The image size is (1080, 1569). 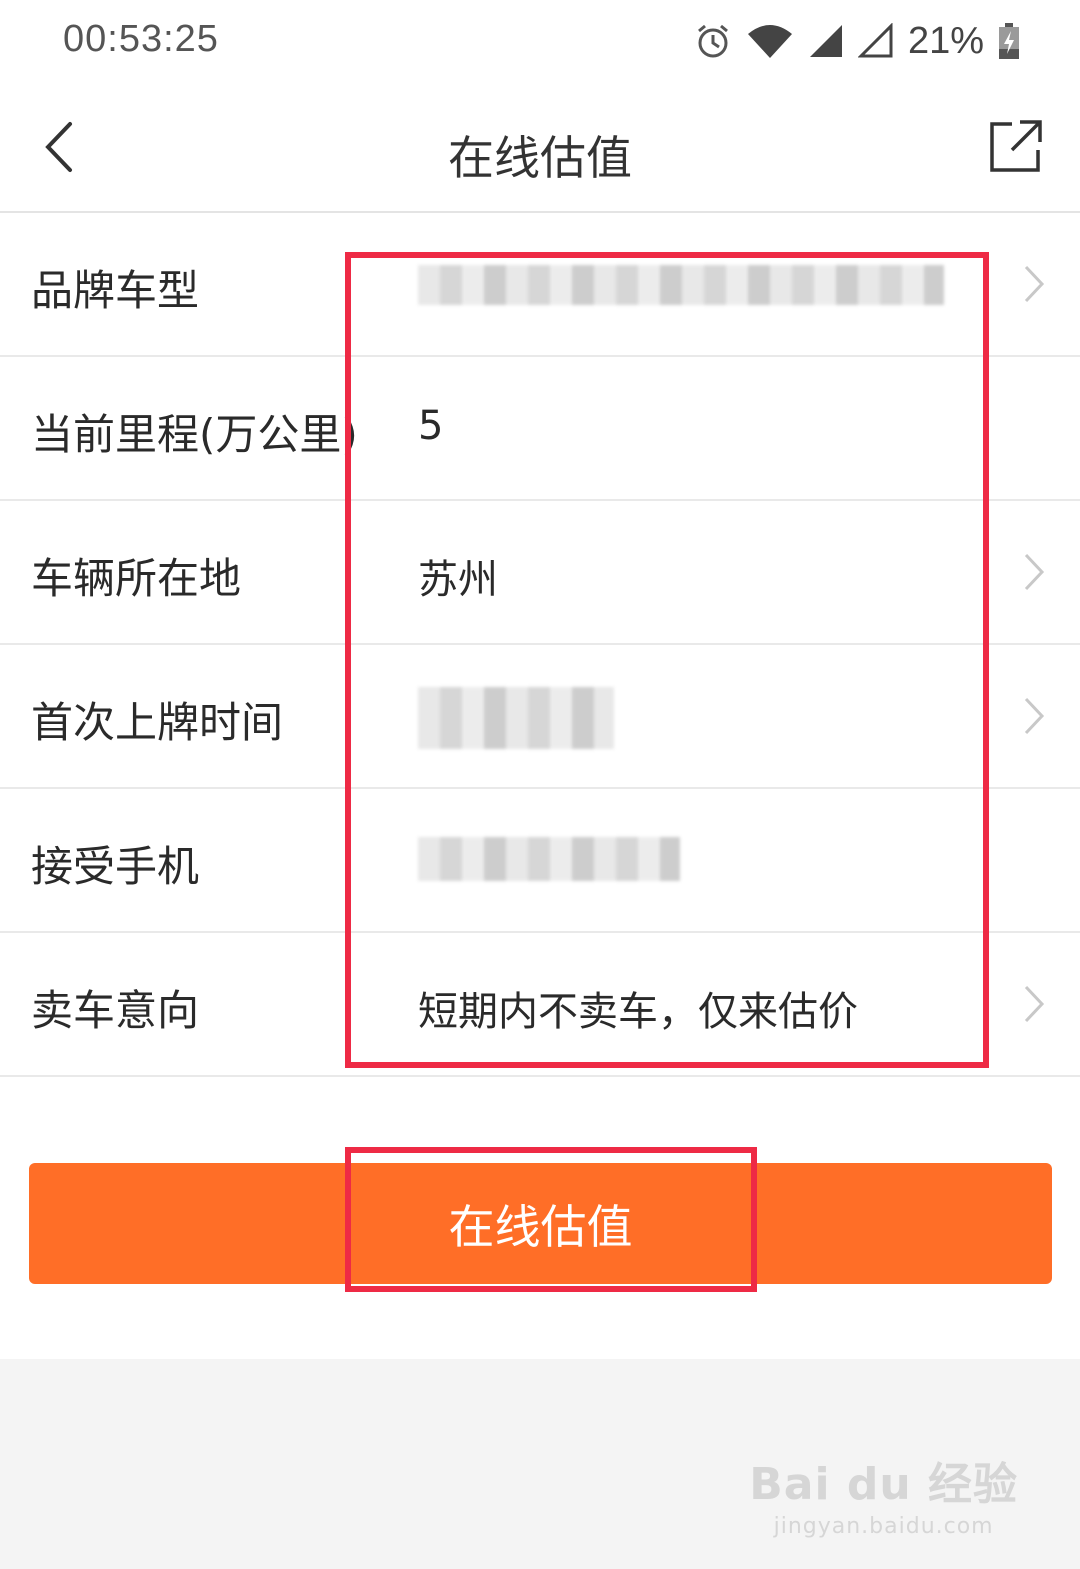 What do you see at coordinates (875, 40) in the screenshot?
I see `signal-empty-icon` at bounding box center [875, 40].